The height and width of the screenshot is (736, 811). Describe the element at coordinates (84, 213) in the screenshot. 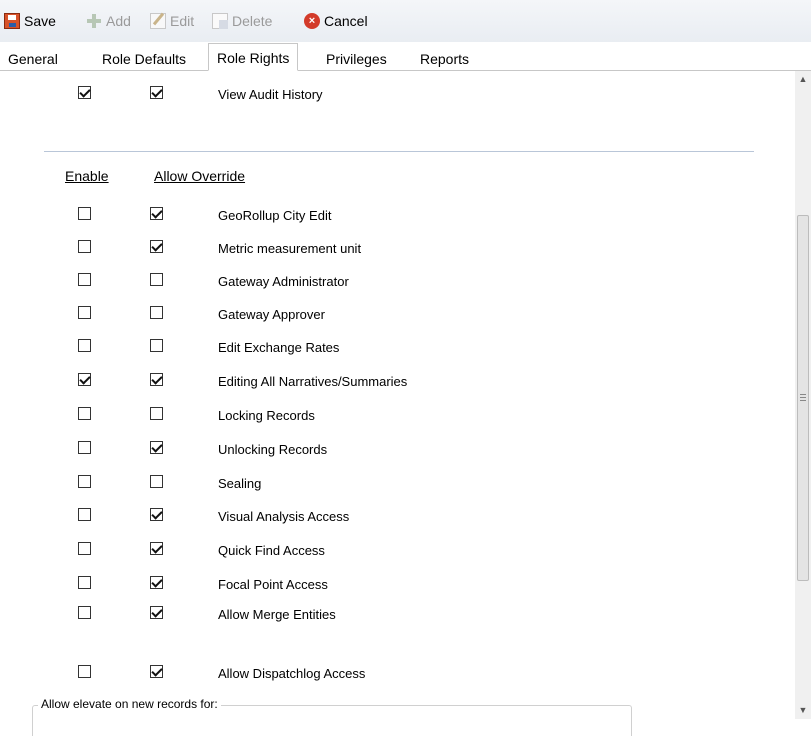

I see `georollup-city-edit-enable-checkbox` at that location.